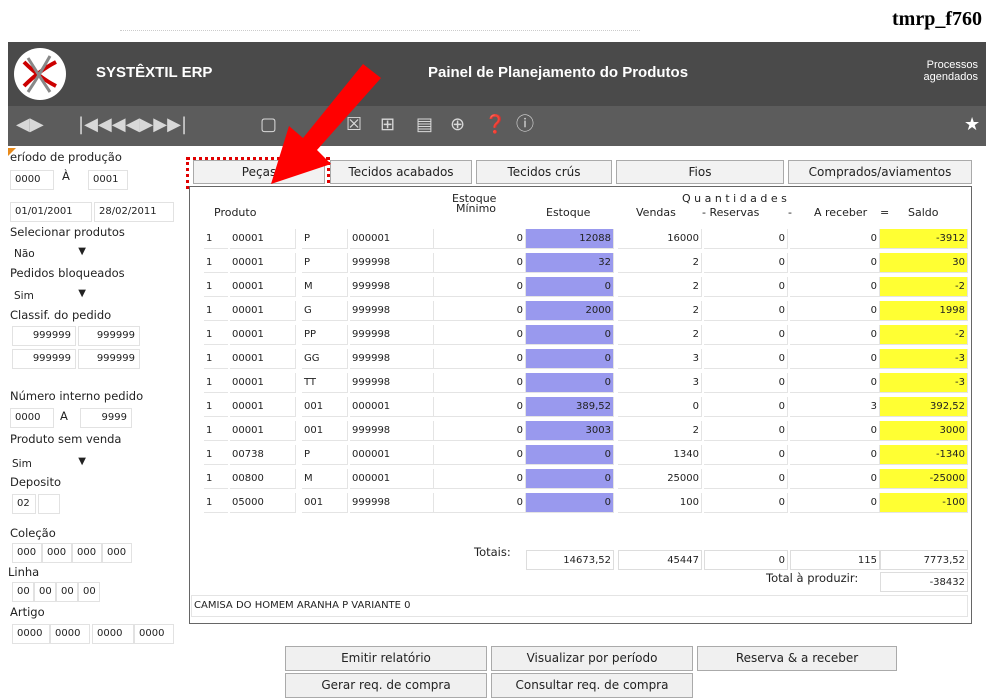 This screenshot has height=698, width=986. Describe the element at coordinates (924, 582) in the screenshot. I see `total-produzir: -38432` at that location.